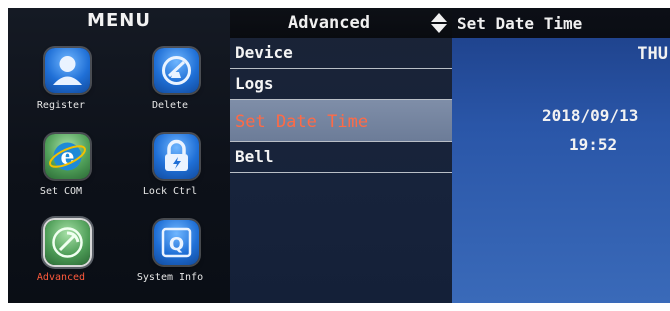 This screenshot has width=670, height=311. I want to click on menu-row-logs: Logs, so click(341, 85).